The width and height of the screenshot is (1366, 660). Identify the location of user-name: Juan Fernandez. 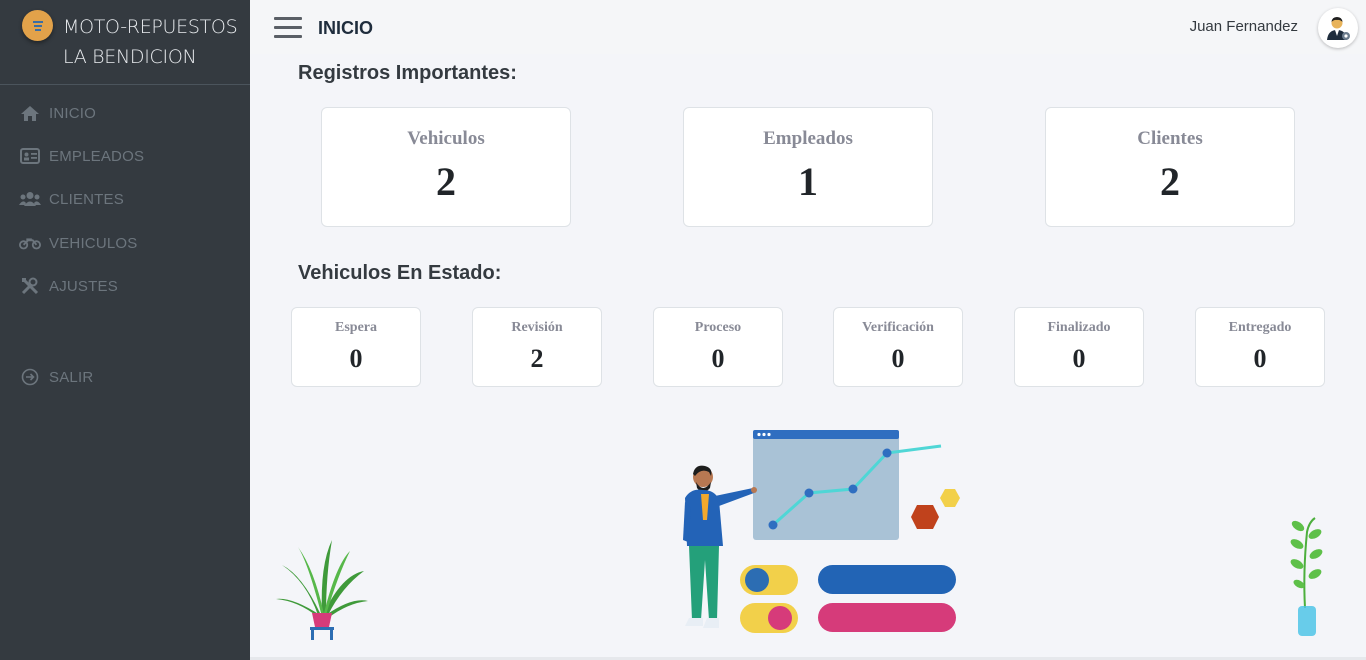
(1244, 26).